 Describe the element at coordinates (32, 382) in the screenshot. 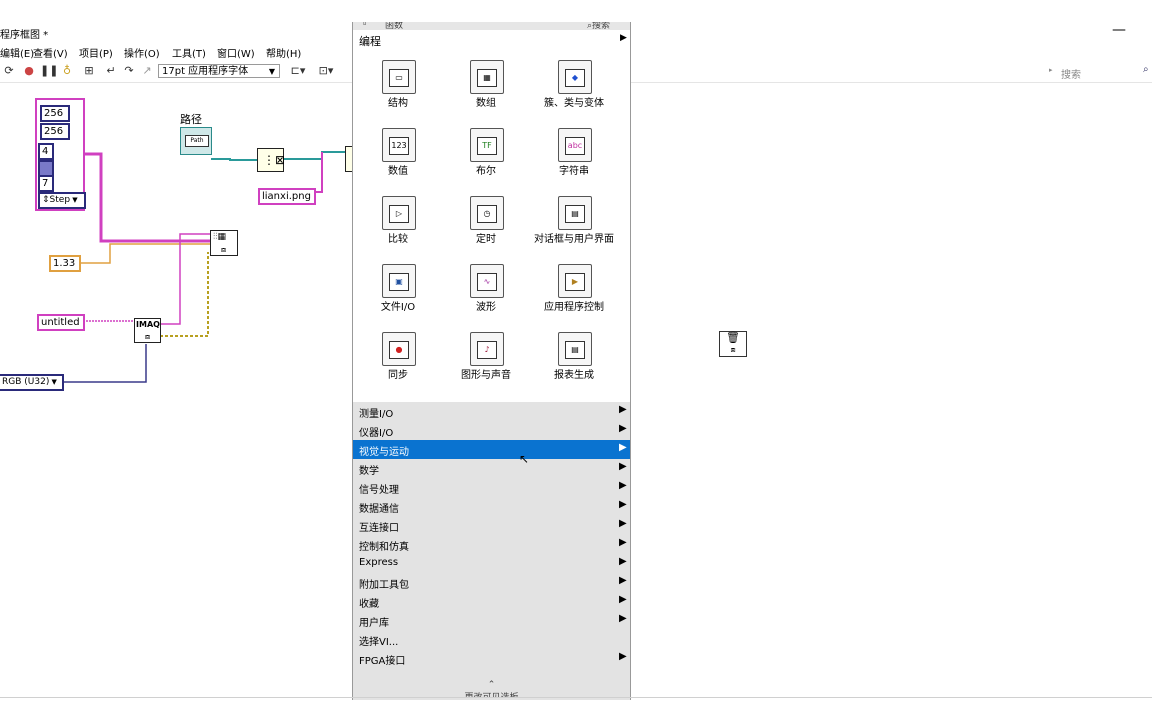

I see `image-type-enum: RGB (U32) ▼` at that location.